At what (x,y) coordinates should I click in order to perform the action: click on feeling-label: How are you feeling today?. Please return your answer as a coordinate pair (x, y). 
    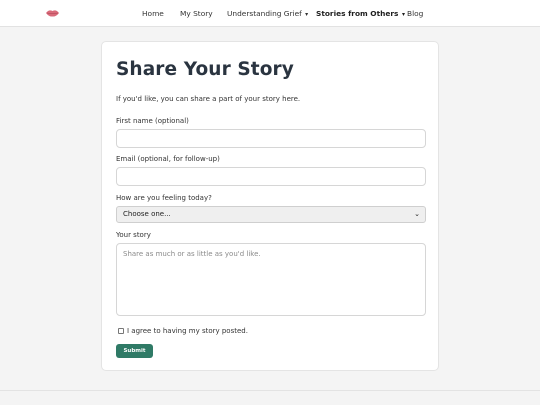
    Looking at the image, I should click on (164, 198).